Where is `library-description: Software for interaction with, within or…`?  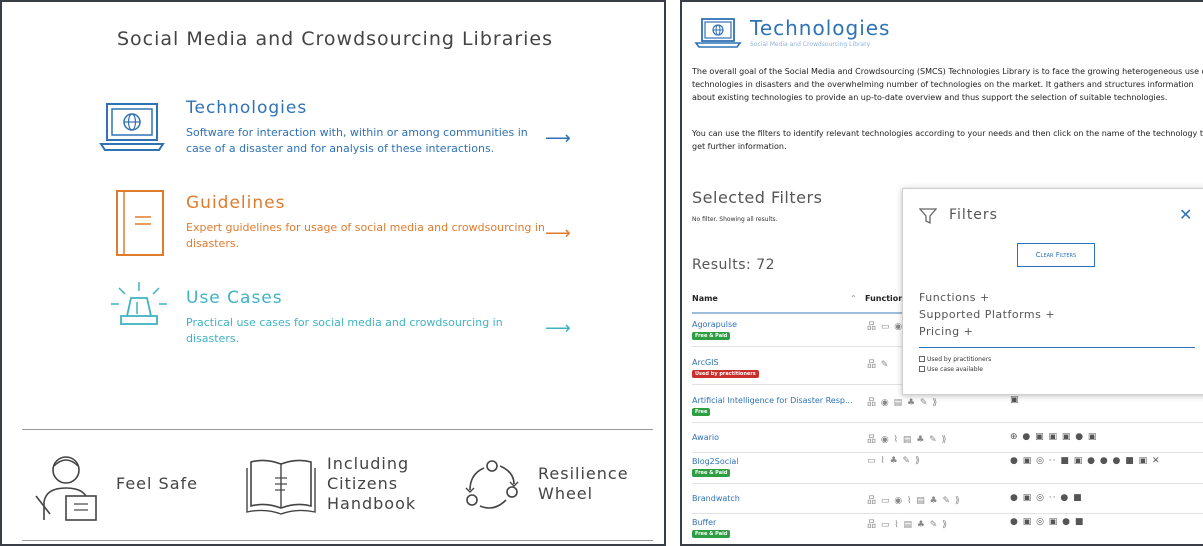
library-description: Software for interaction with, within or… is located at coordinates (357, 140).